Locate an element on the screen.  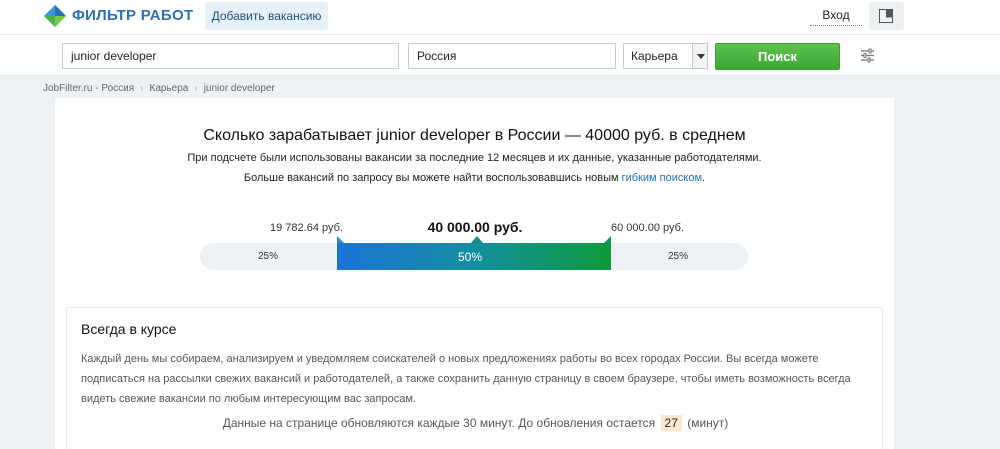
salary-low-value: 19 782.64 руб. is located at coordinates (306, 228).